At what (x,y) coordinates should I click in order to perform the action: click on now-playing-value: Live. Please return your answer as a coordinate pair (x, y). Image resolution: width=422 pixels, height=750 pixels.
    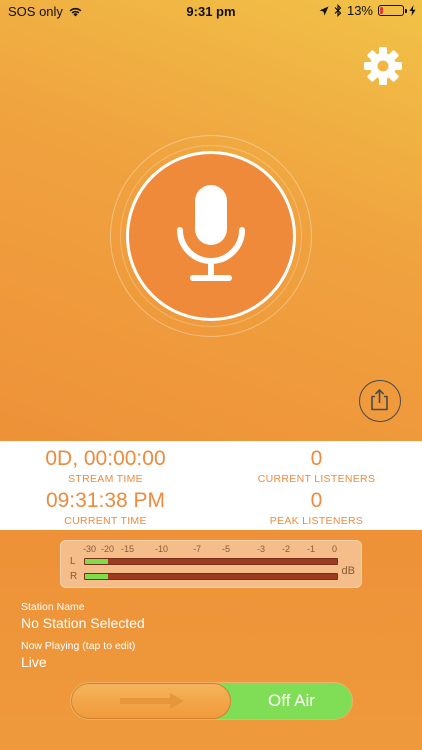
    Looking at the image, I should click on (34, 662).